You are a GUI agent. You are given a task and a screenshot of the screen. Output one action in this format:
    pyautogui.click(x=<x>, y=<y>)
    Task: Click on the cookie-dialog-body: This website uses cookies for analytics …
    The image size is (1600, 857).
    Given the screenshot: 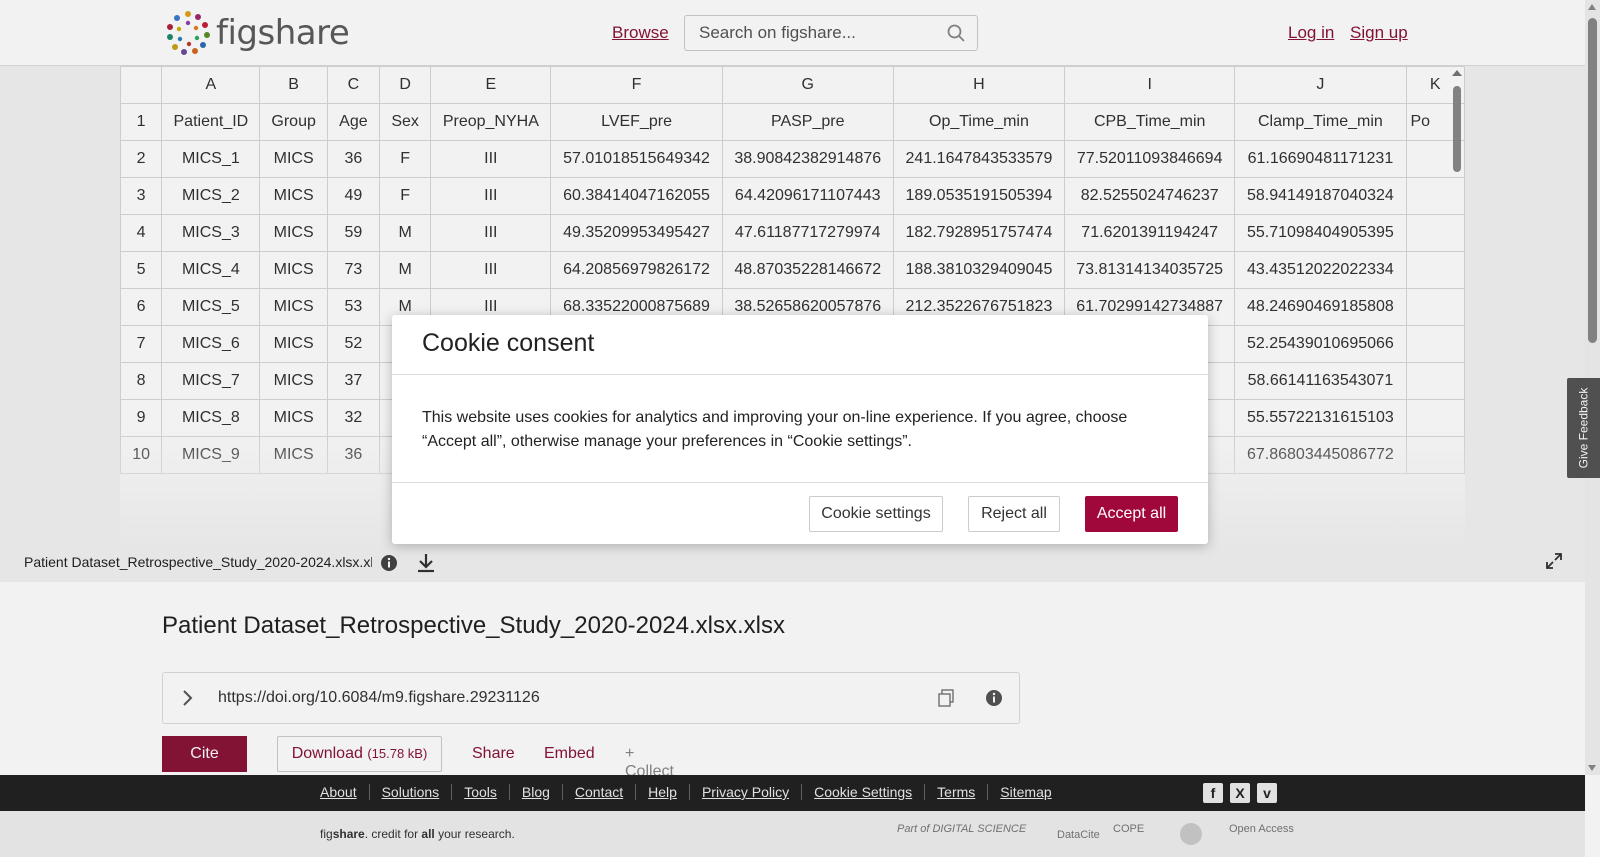 What is the action you would take?
    pyautogui.click(x=800, y=429)
    